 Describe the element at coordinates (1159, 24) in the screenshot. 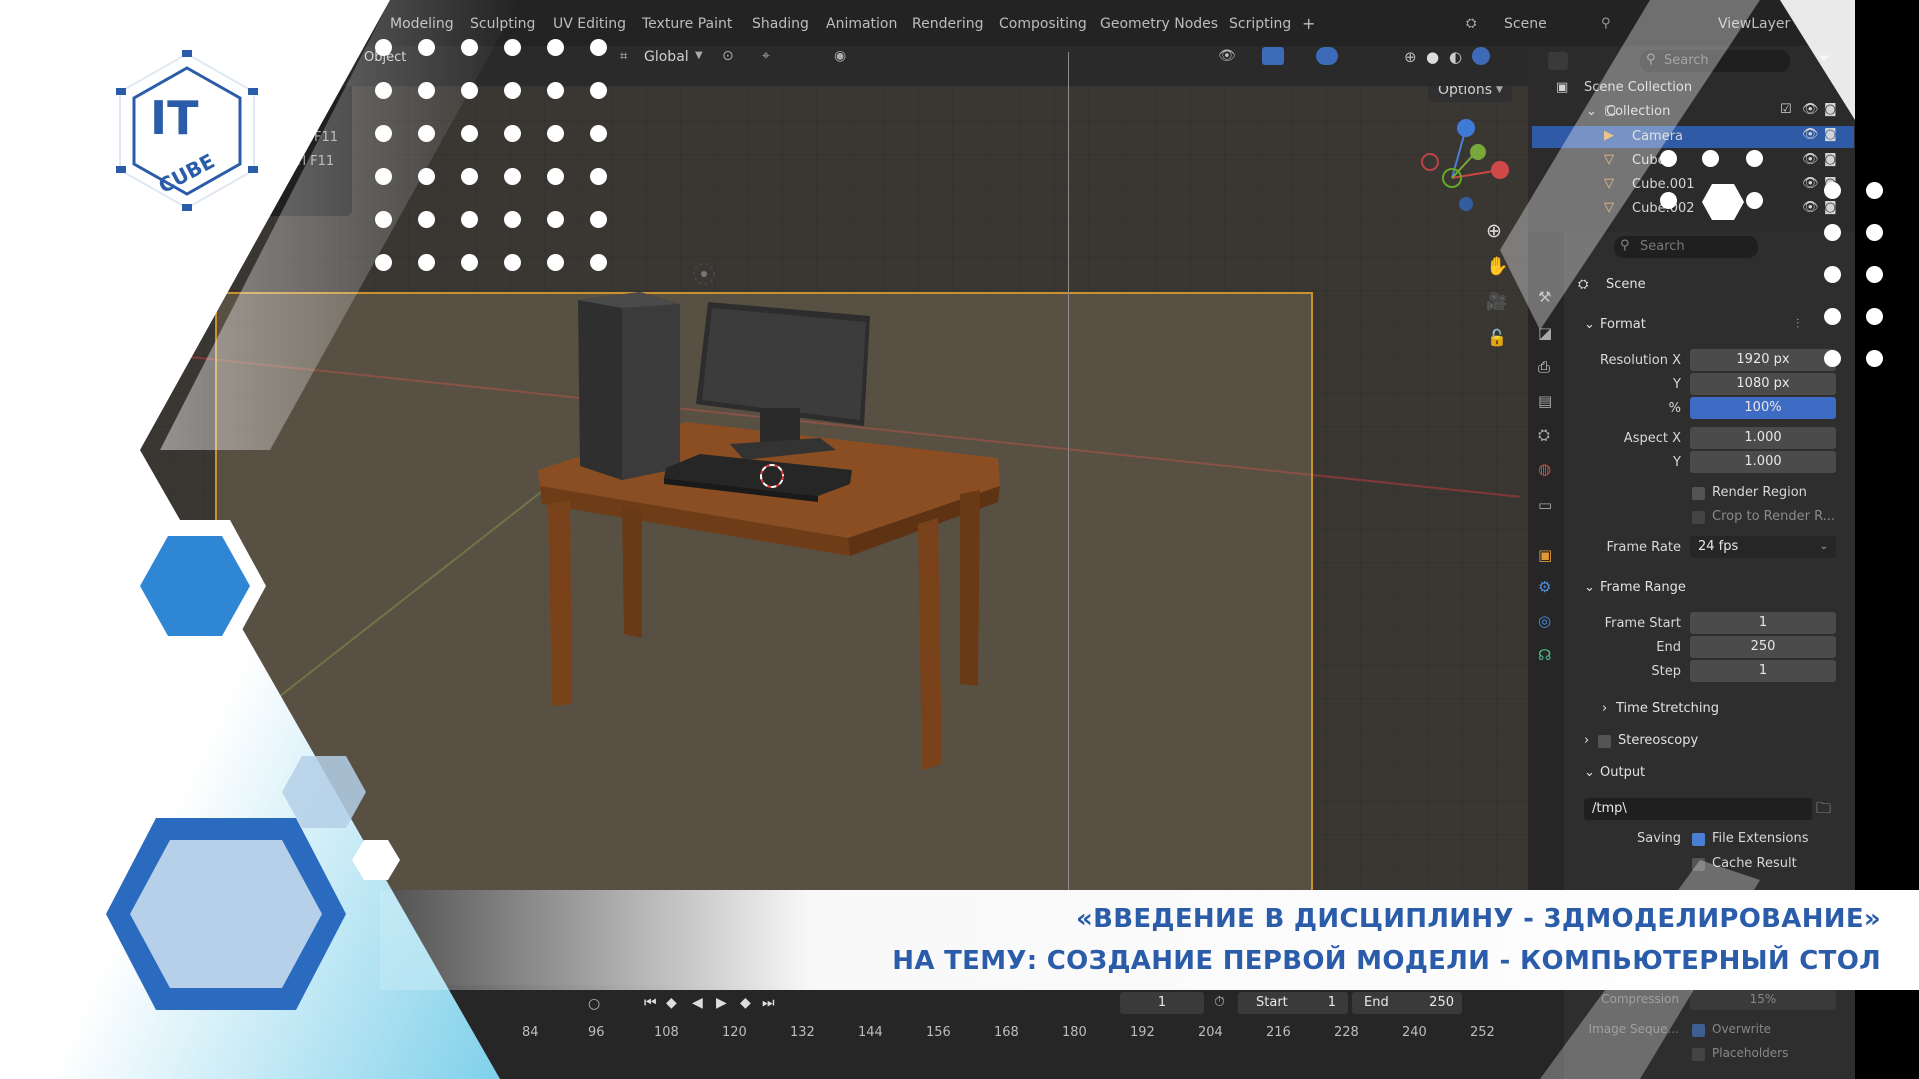

I see `tab-geometry-nodes: Geometry Nodes` at that location.